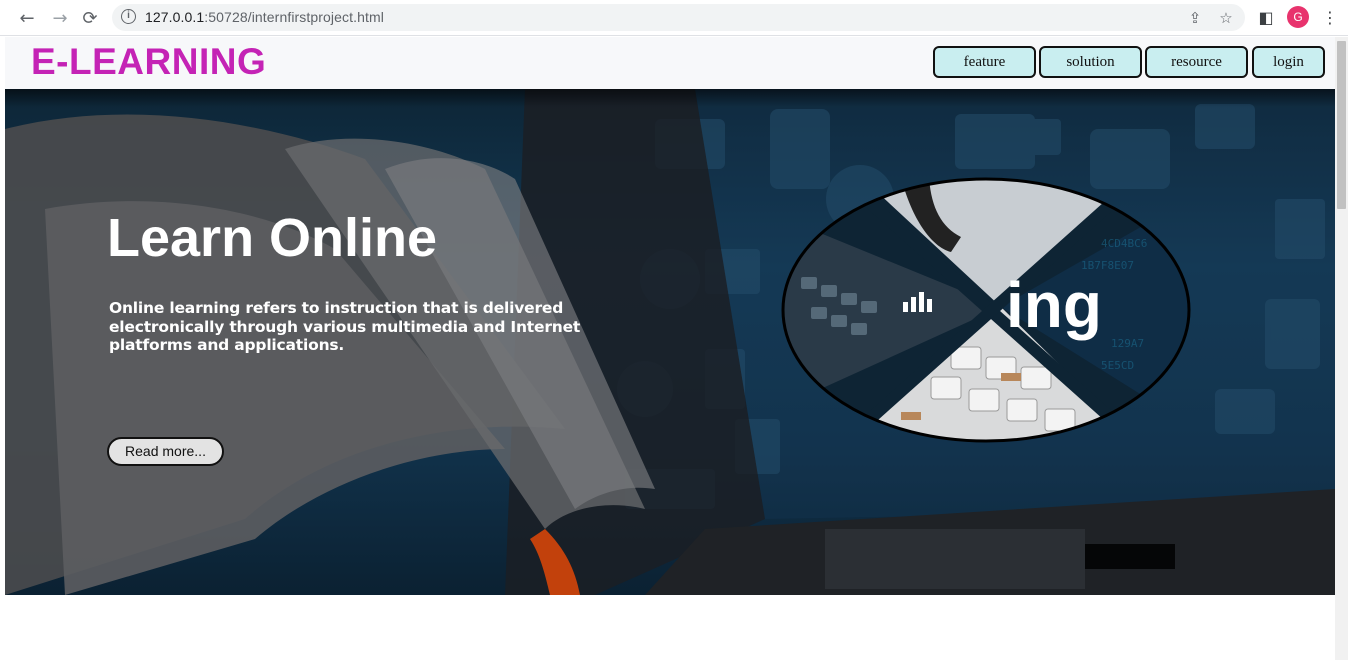 This screenshot has height=660, width=1348. What do you see at coordinates (984, 62) in the screenshot?
I see `nav-feature-button: feature` at bounding box center [984, 62].